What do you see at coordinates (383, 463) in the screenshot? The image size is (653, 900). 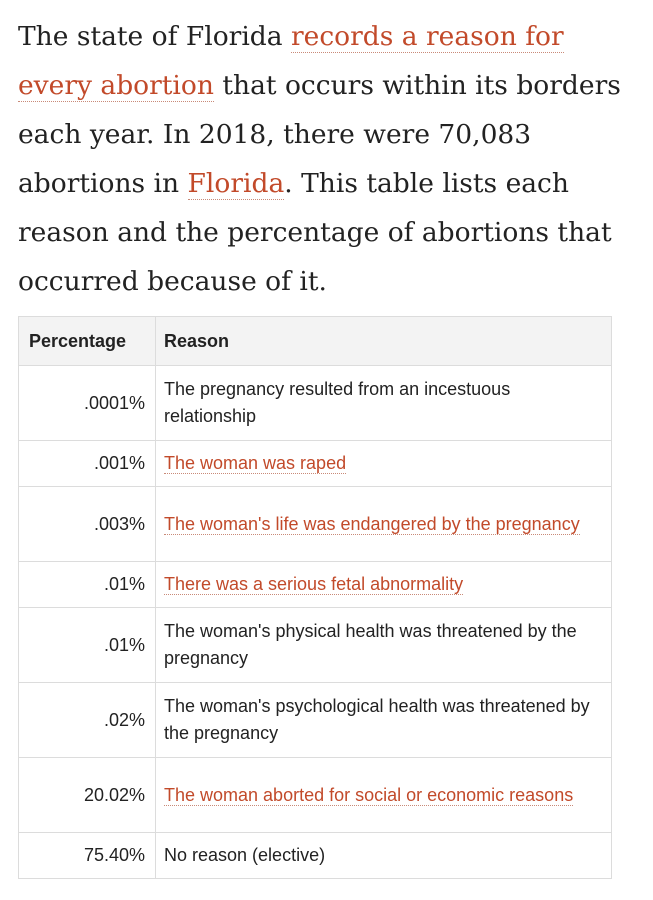 I see `reason-cell: The woman was raped` at bounding box center [383, 463].